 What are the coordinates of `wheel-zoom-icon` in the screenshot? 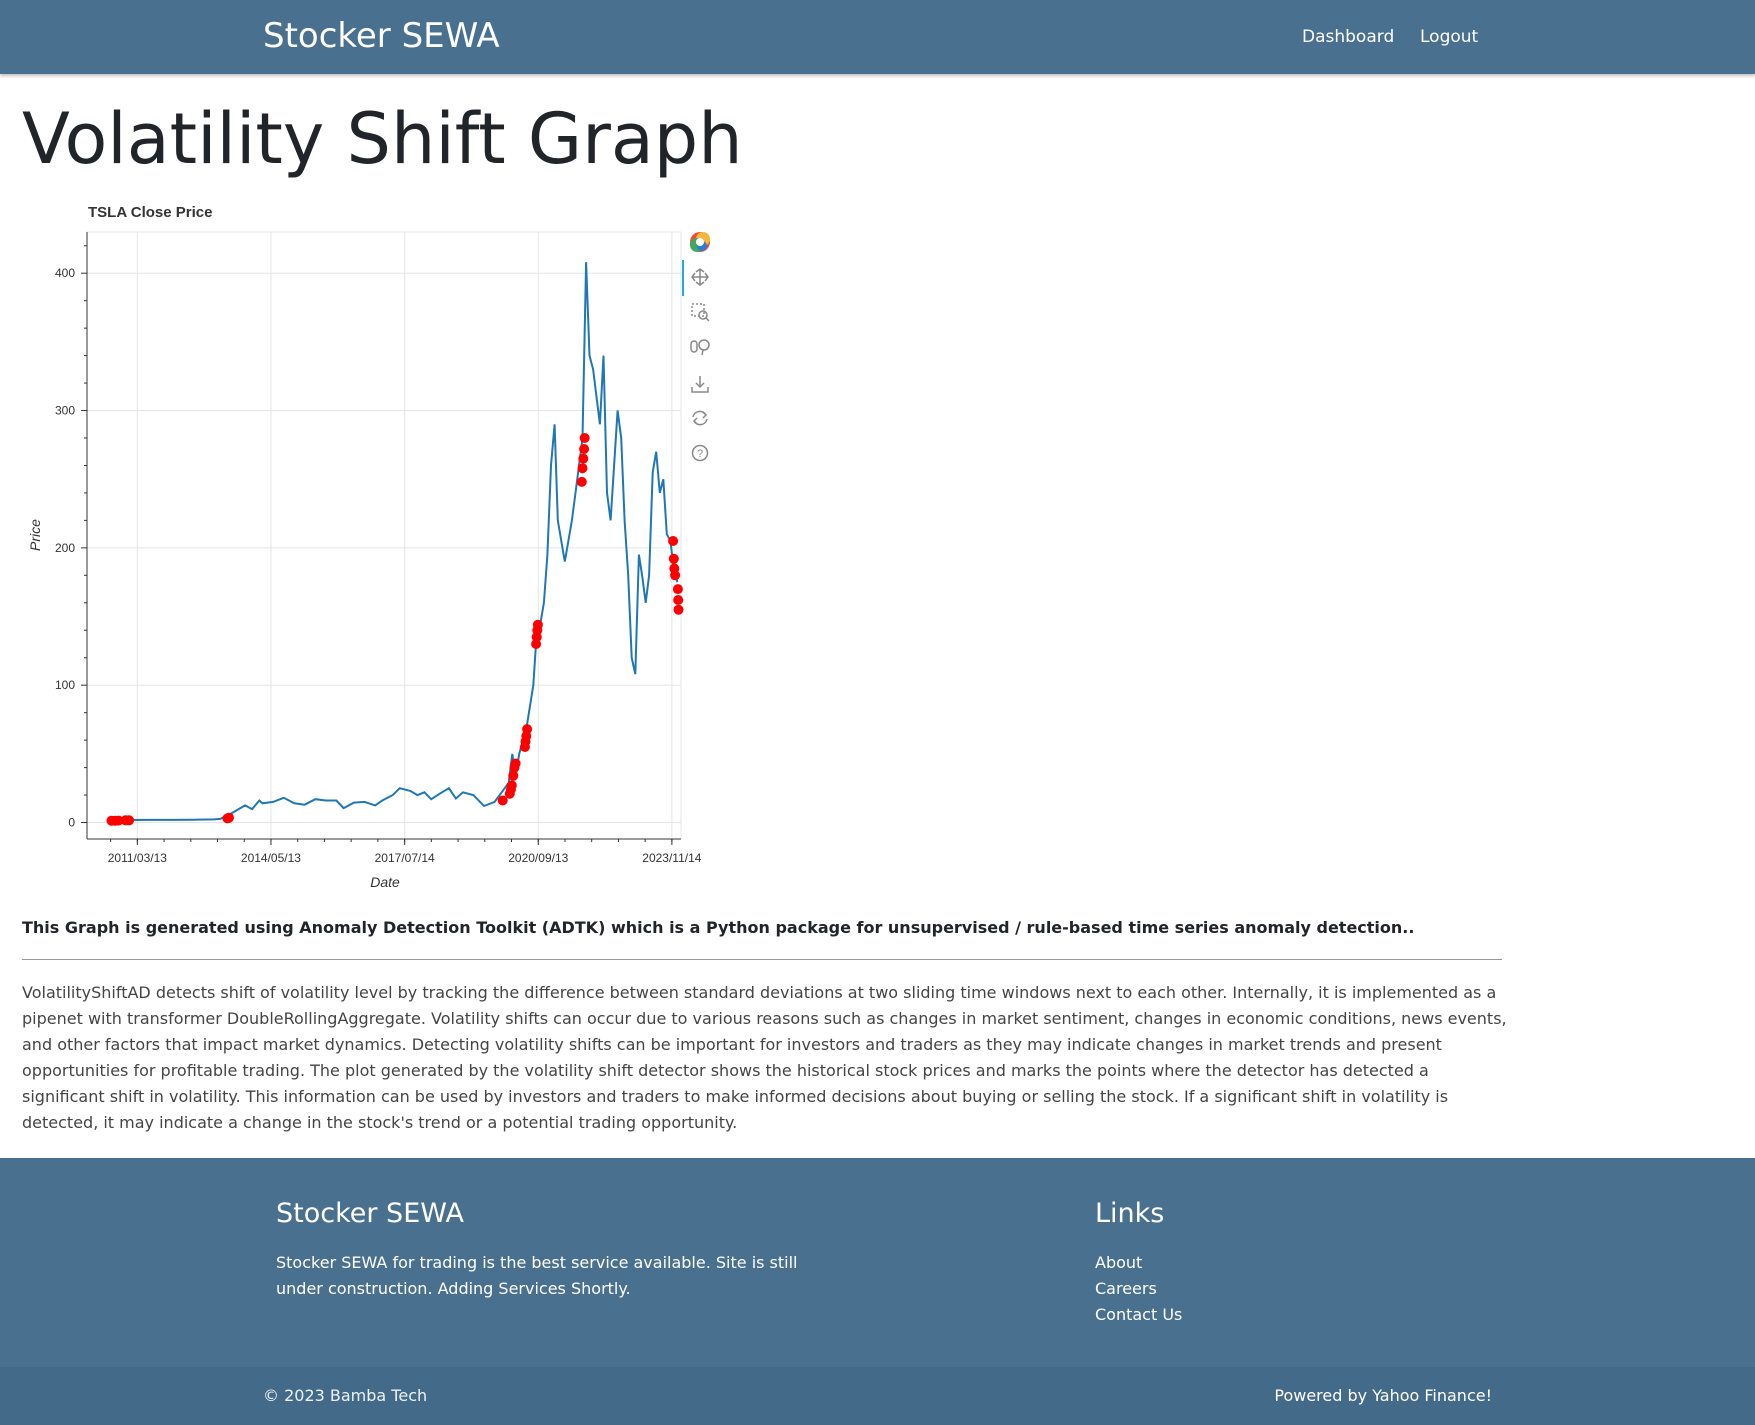 It's located at (700, 347).